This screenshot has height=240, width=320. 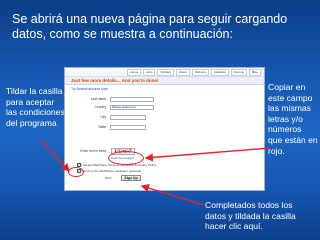 I want to click on last-name-row: Last name:, so click(x=111, y=99).